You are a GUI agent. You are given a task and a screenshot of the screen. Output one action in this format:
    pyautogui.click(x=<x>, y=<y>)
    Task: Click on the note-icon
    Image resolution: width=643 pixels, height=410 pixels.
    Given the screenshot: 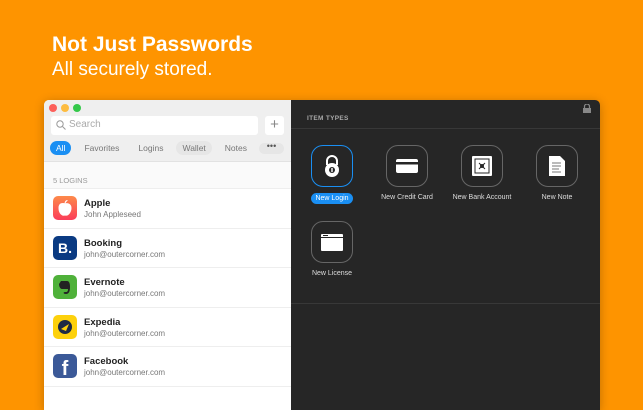 What is the action you would take?
    pyautogui.click(x=557, y=166)
    